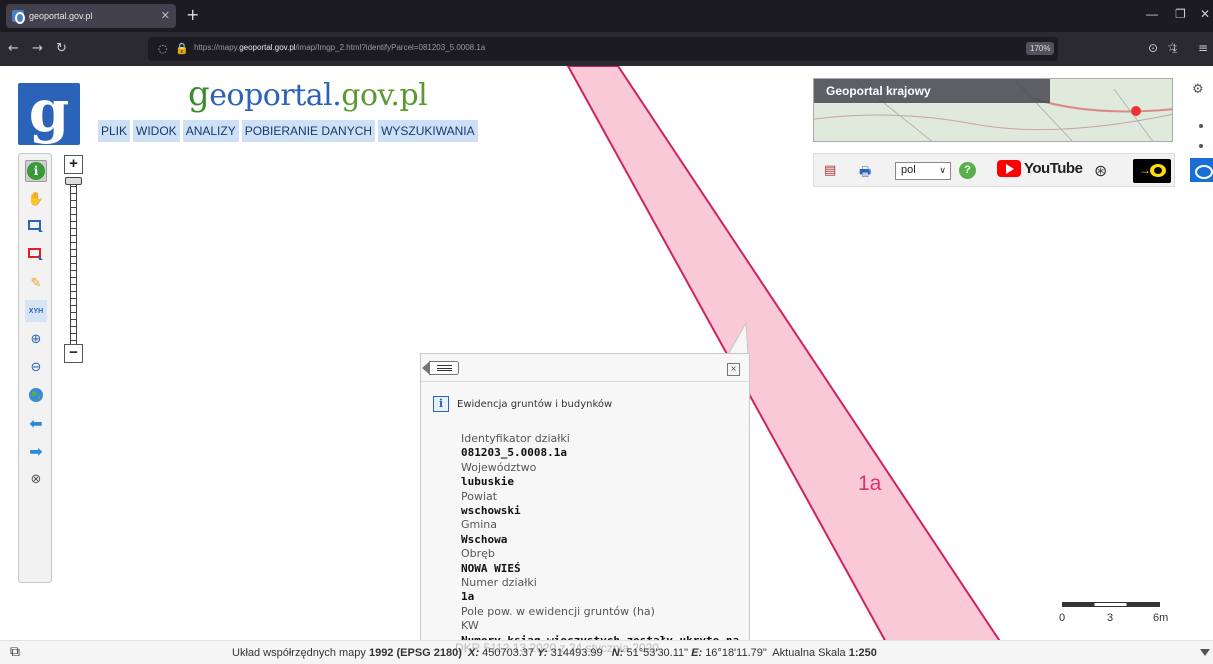  I want to click on scale-tick-6m: 6m, so click(1161, 618).